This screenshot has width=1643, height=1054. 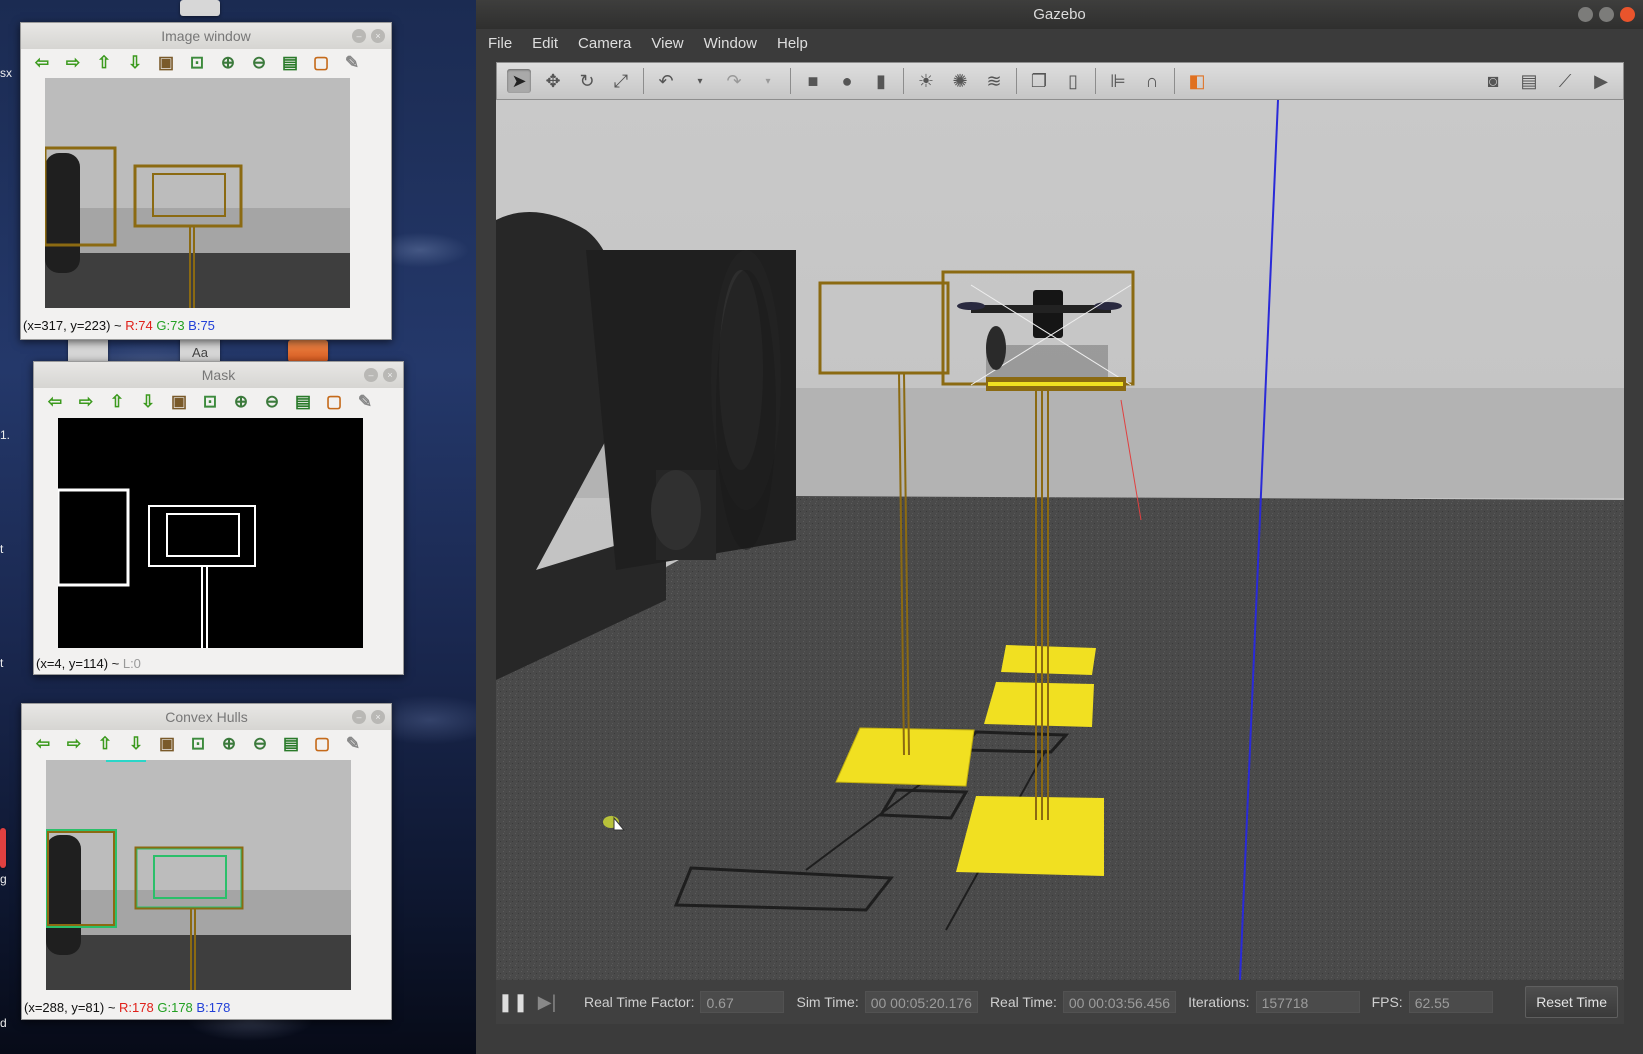 I want to click on window-titlebar: Convex Hulls – ×, so click(x=206, y=717).